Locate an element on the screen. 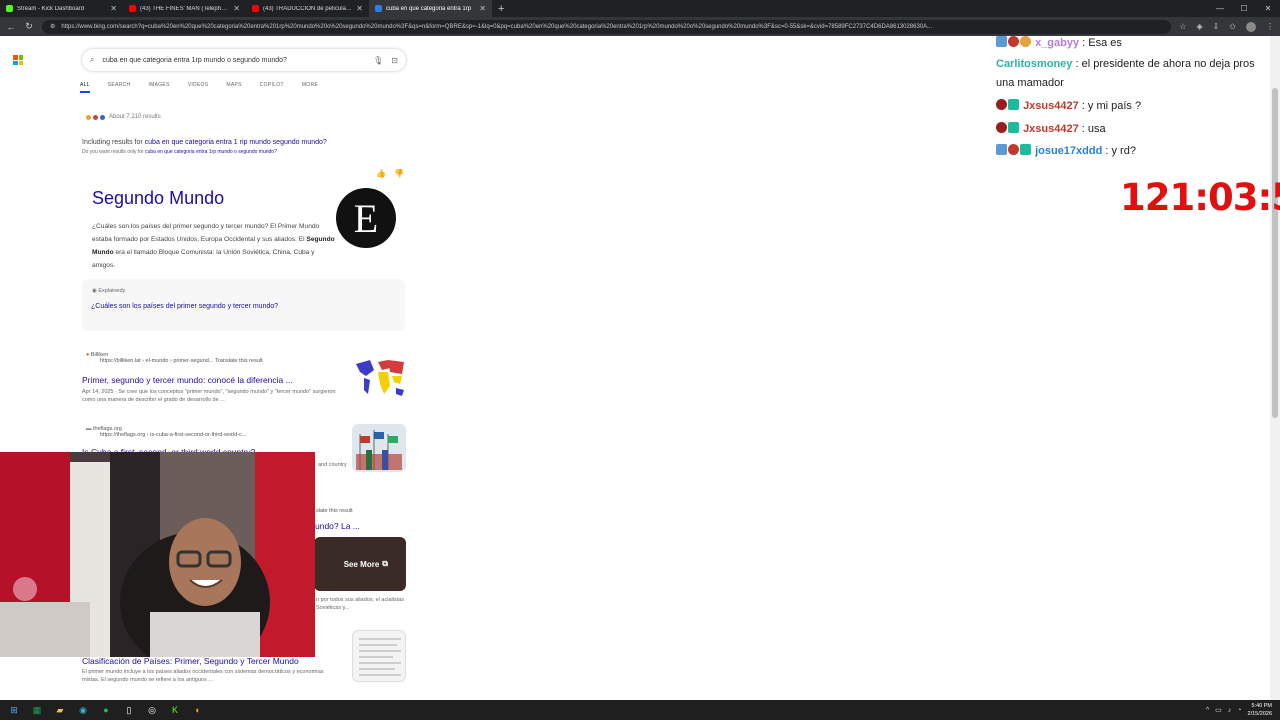  notepad-icon: ▯ is located at coordinates (129, 710).